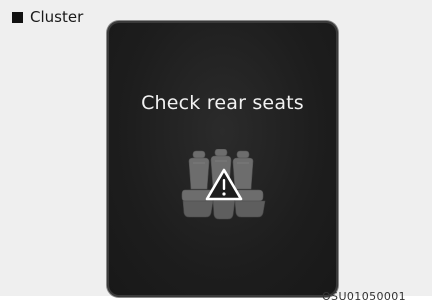 This screenshot has height=303, width=432. What do you see at coordinates (364, 296) in the screenshot?
I see `reference-code: OSU01050001` at bounding box center [364, 296].